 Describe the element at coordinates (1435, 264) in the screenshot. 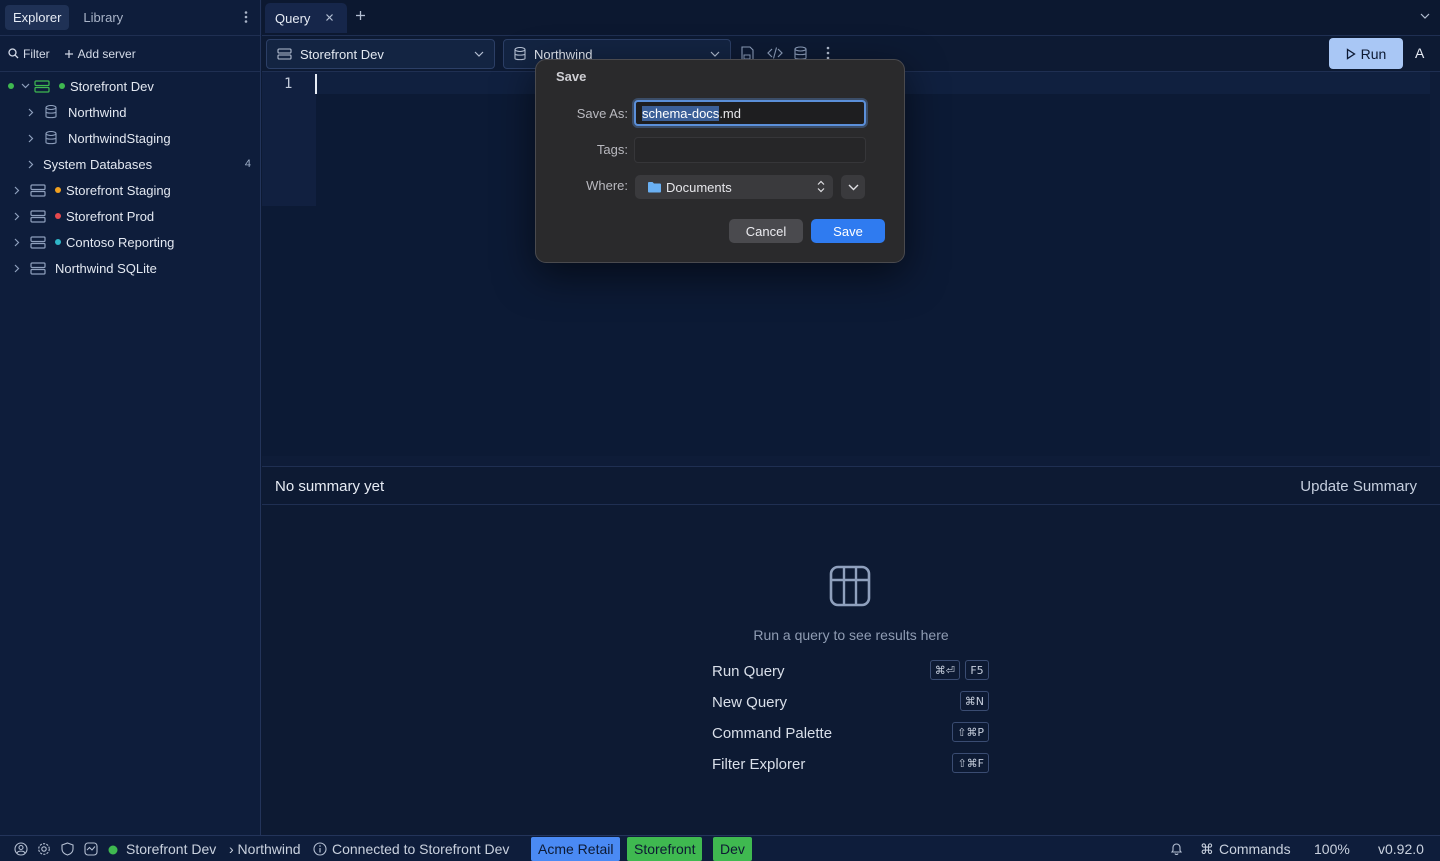

I see `vertical-scrollbar` at that location.